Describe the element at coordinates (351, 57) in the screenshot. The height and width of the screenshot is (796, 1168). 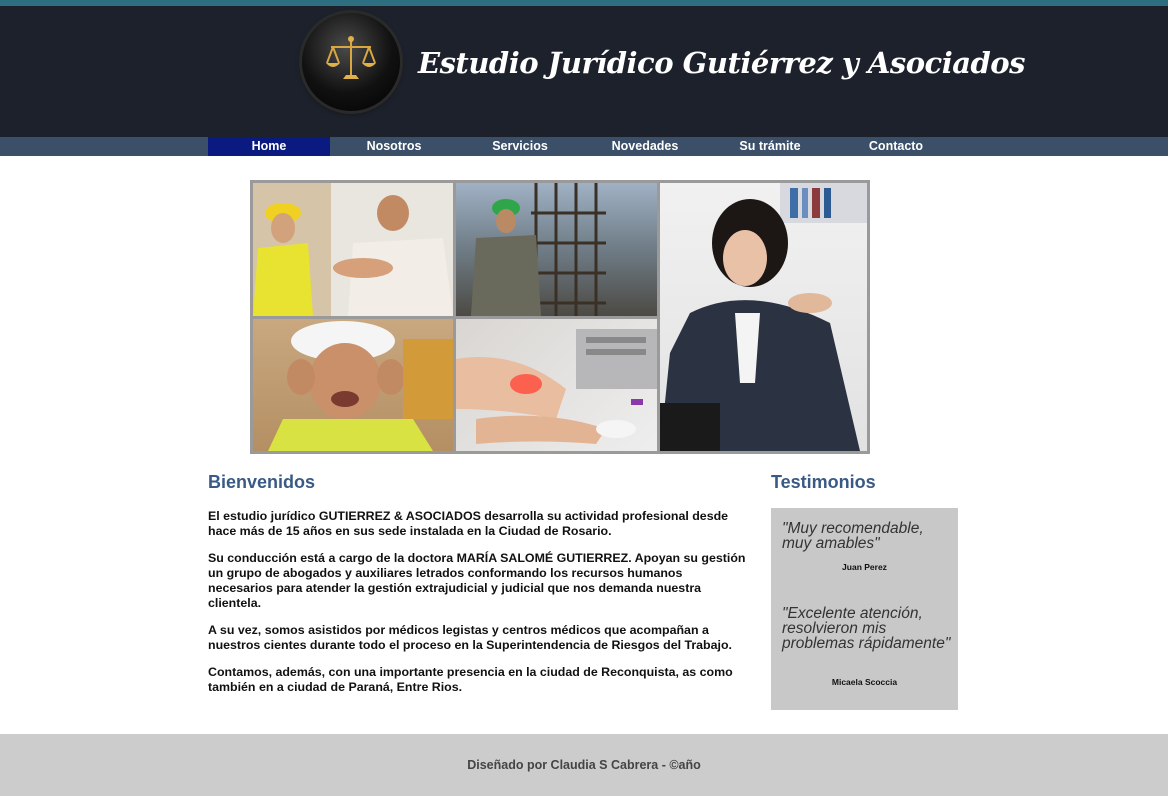
I see `scales-of-justice-icon` at that location.